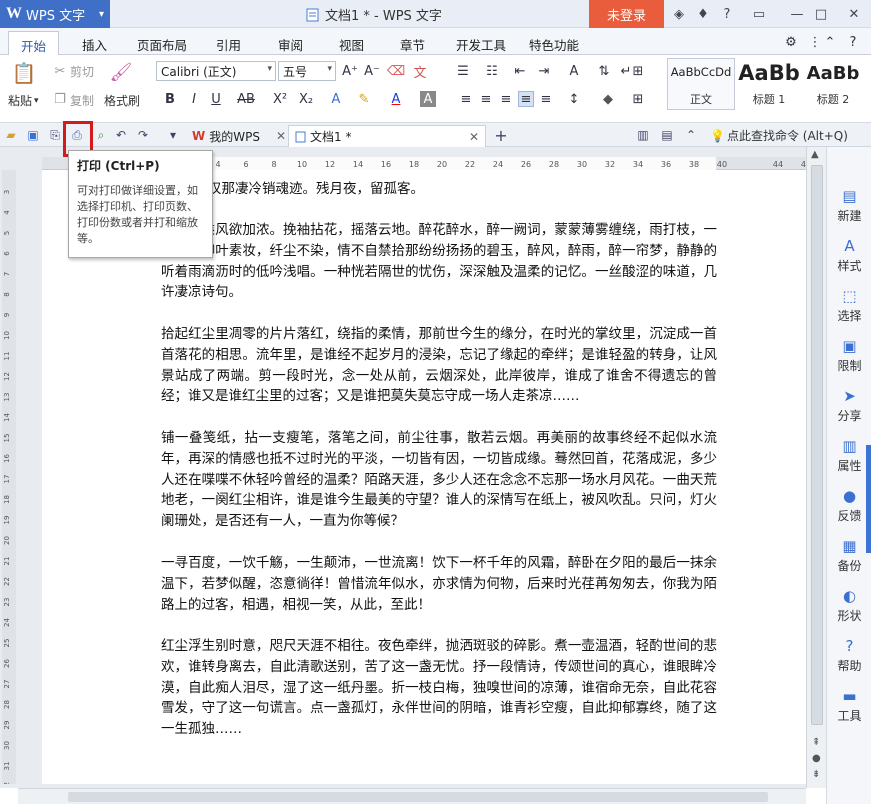  What do you see at coordinates (815, 154) in the screenshot?
I see `scroll-up-icon: ▲` at bounding box center [815, 154].